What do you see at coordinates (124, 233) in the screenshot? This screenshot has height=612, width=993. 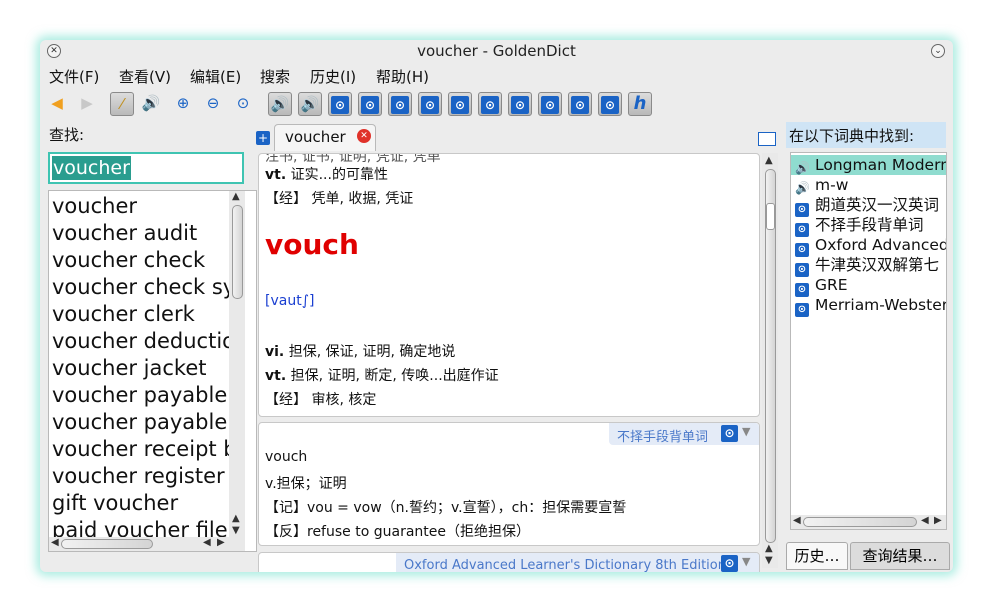 I see `list-item: voucher audit` at bounding box center [124, 233].